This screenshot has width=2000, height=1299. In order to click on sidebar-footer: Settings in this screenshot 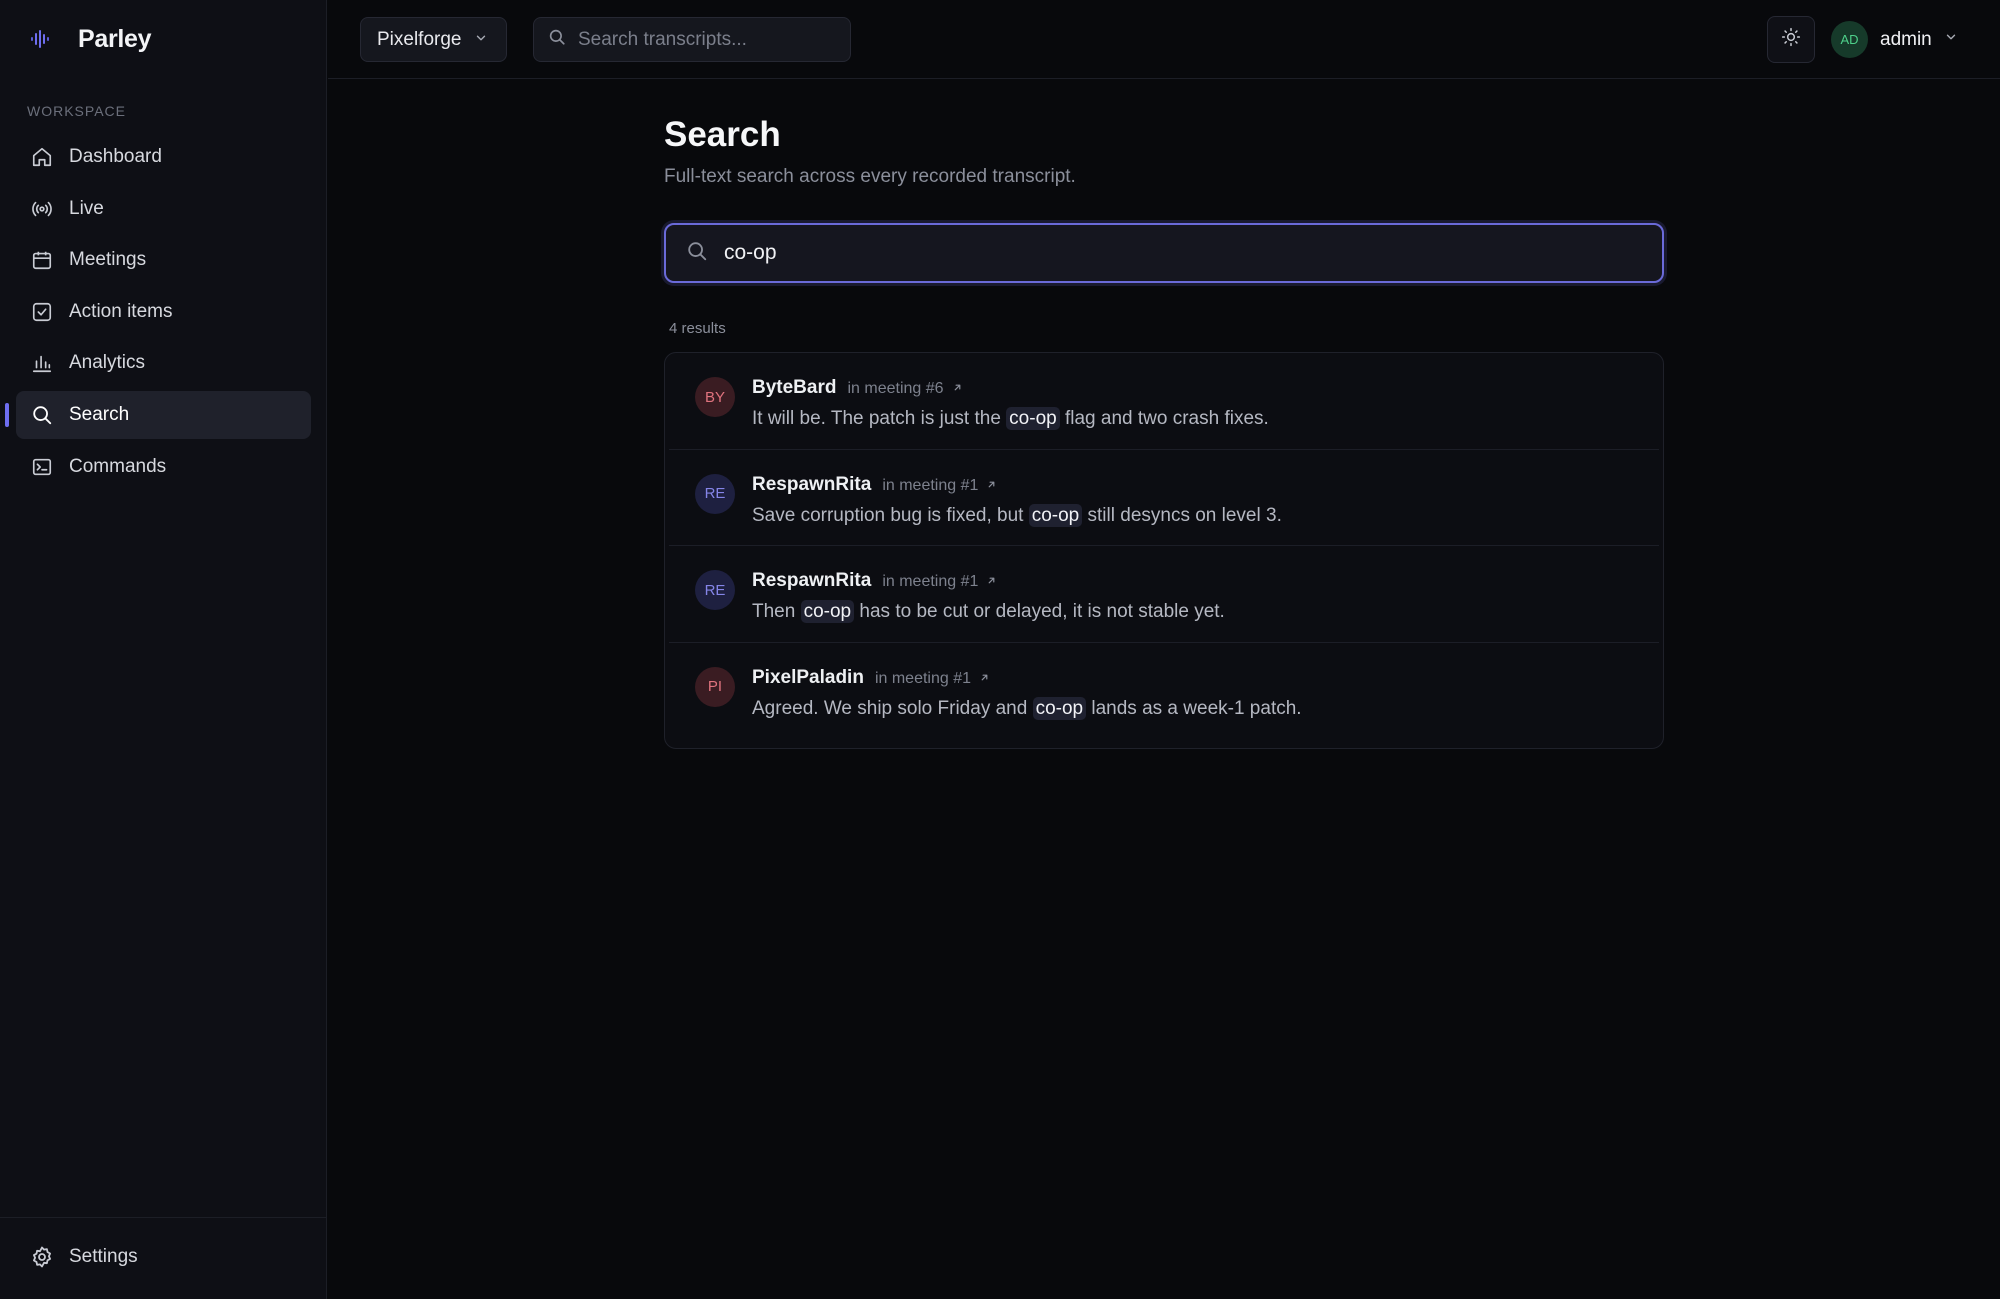, I will do `click(163, 1258)`.